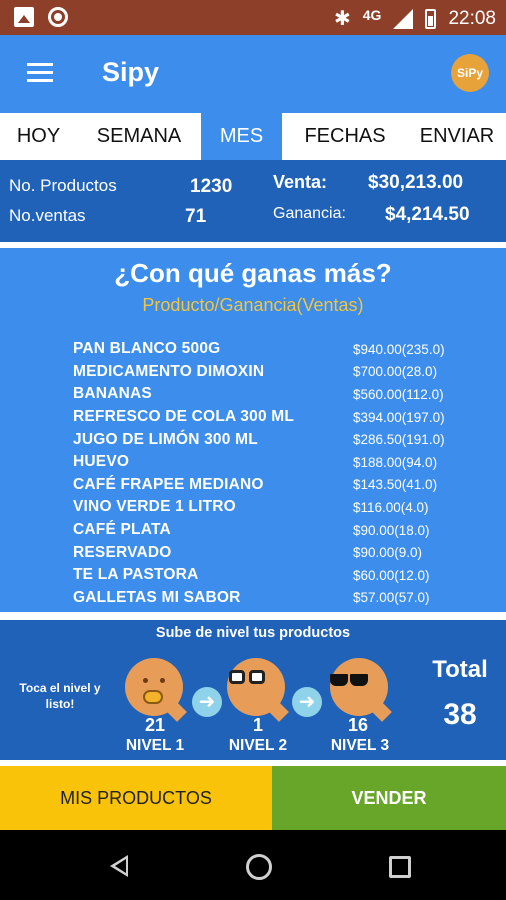 The height and width of the screenshot is (900, 506). I want to click on menu-icon, so click(40, 73).